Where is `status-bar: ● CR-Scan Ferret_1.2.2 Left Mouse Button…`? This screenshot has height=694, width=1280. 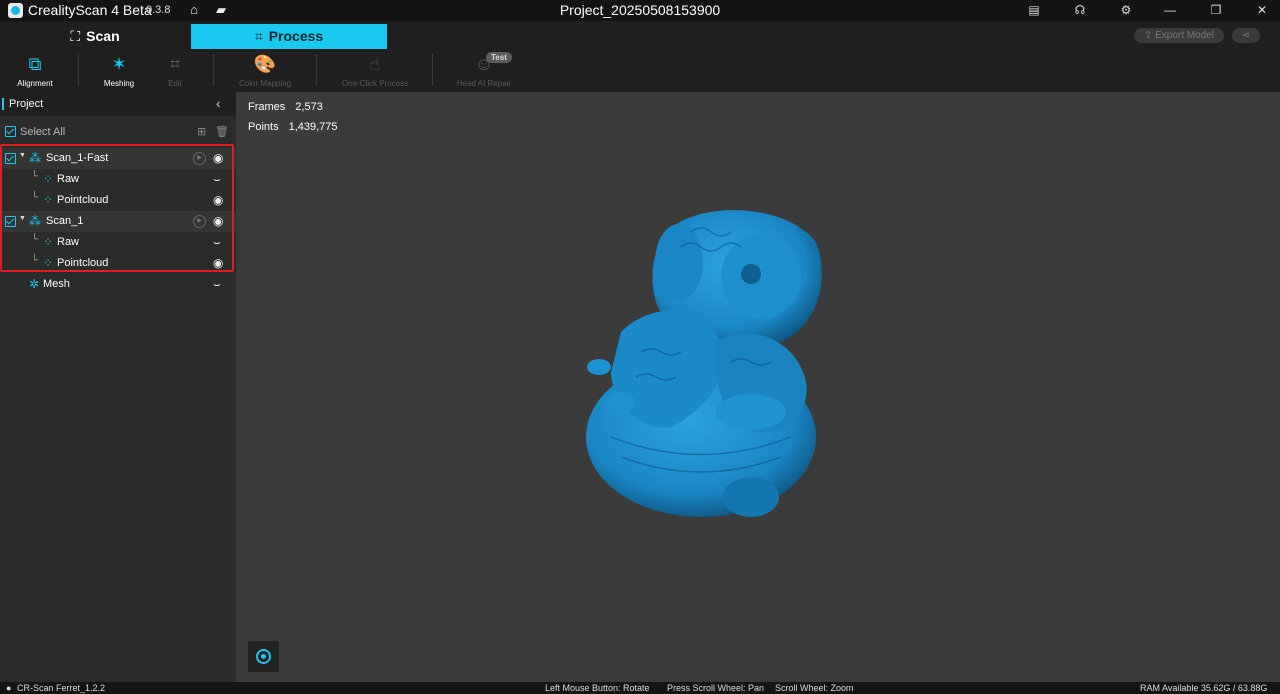 status-bar: ● CR-Scan Ferret_1.2.2 Left Mouse Button… is located at coordinates (640, 688).